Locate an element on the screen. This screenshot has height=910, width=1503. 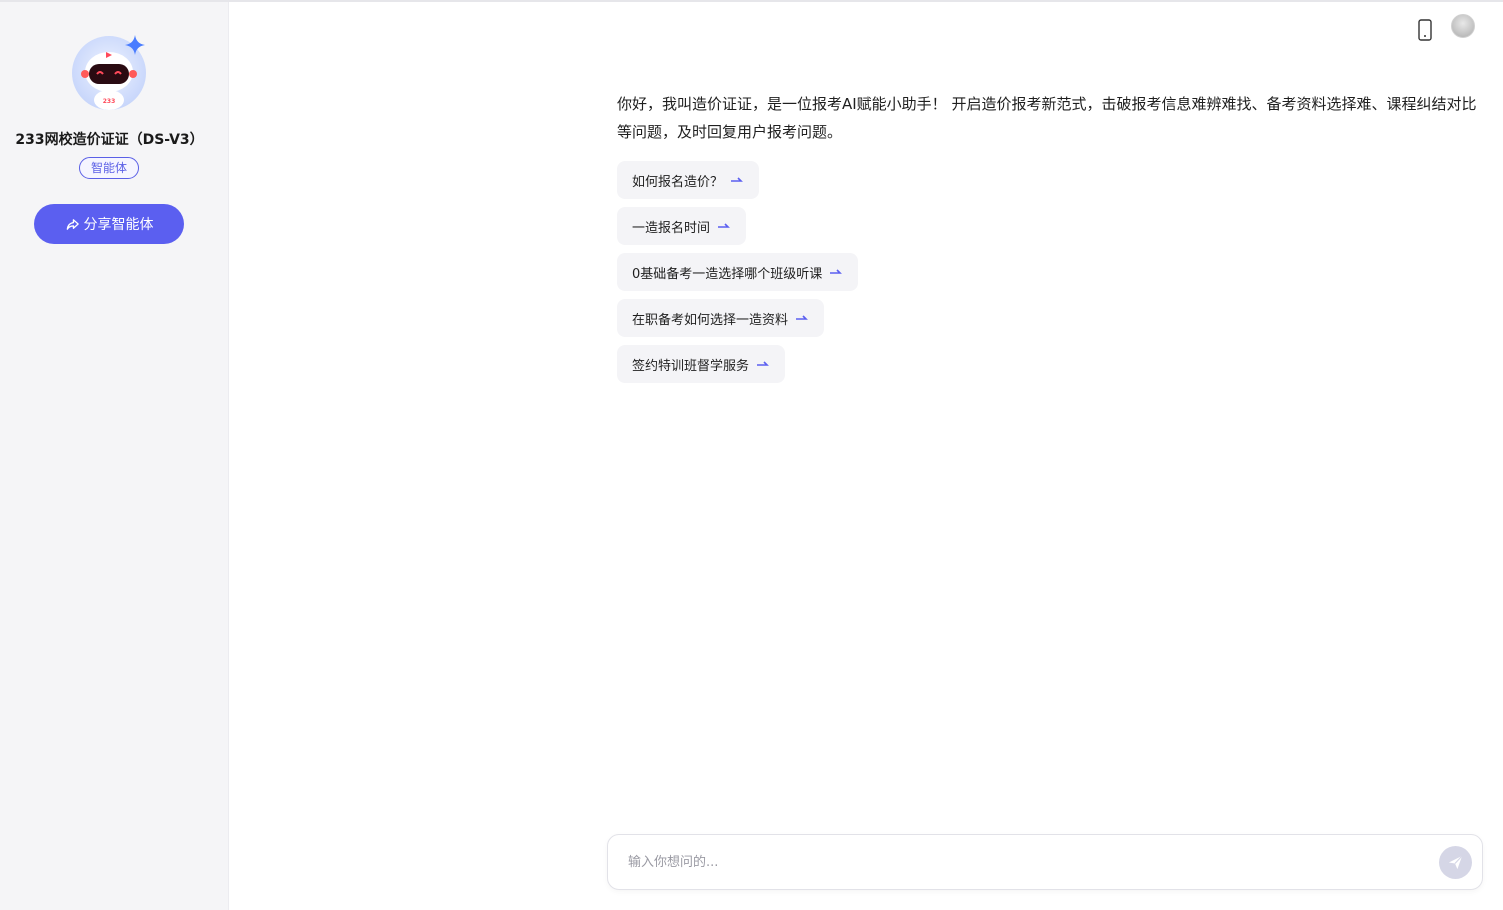
send-icon is located at coordinates (1455, 862).